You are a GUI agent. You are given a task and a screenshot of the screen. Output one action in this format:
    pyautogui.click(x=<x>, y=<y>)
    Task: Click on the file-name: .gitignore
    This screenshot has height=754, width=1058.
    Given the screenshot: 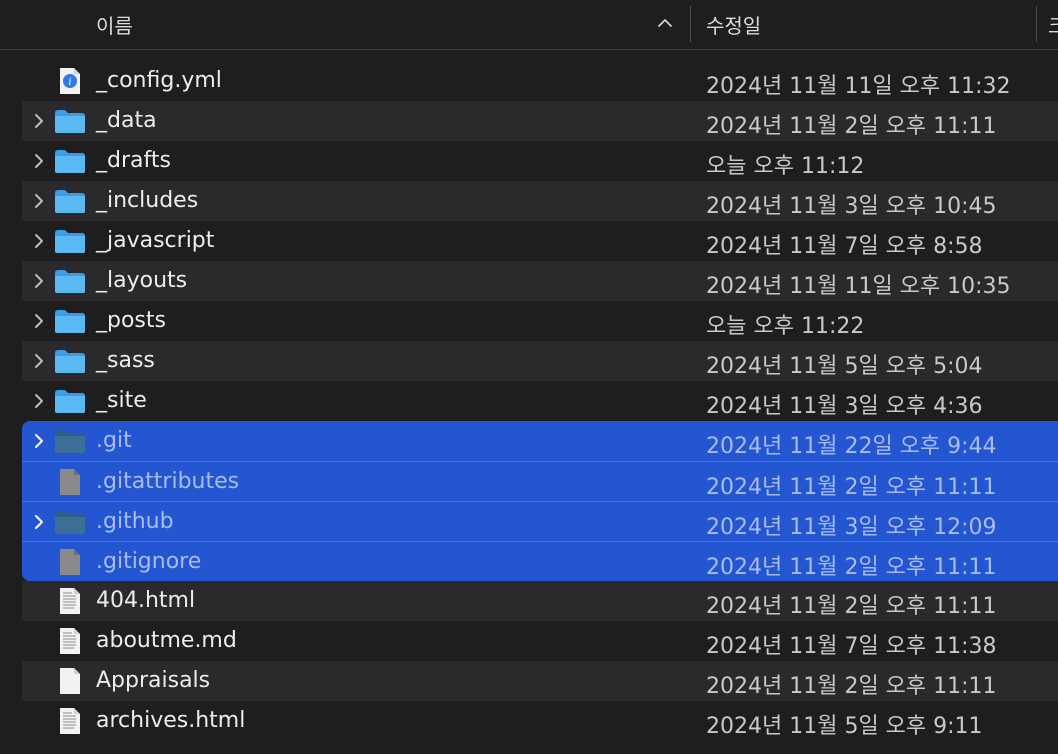 What is the action you would take?
    pyautogui.click(x=149, y=561)
    